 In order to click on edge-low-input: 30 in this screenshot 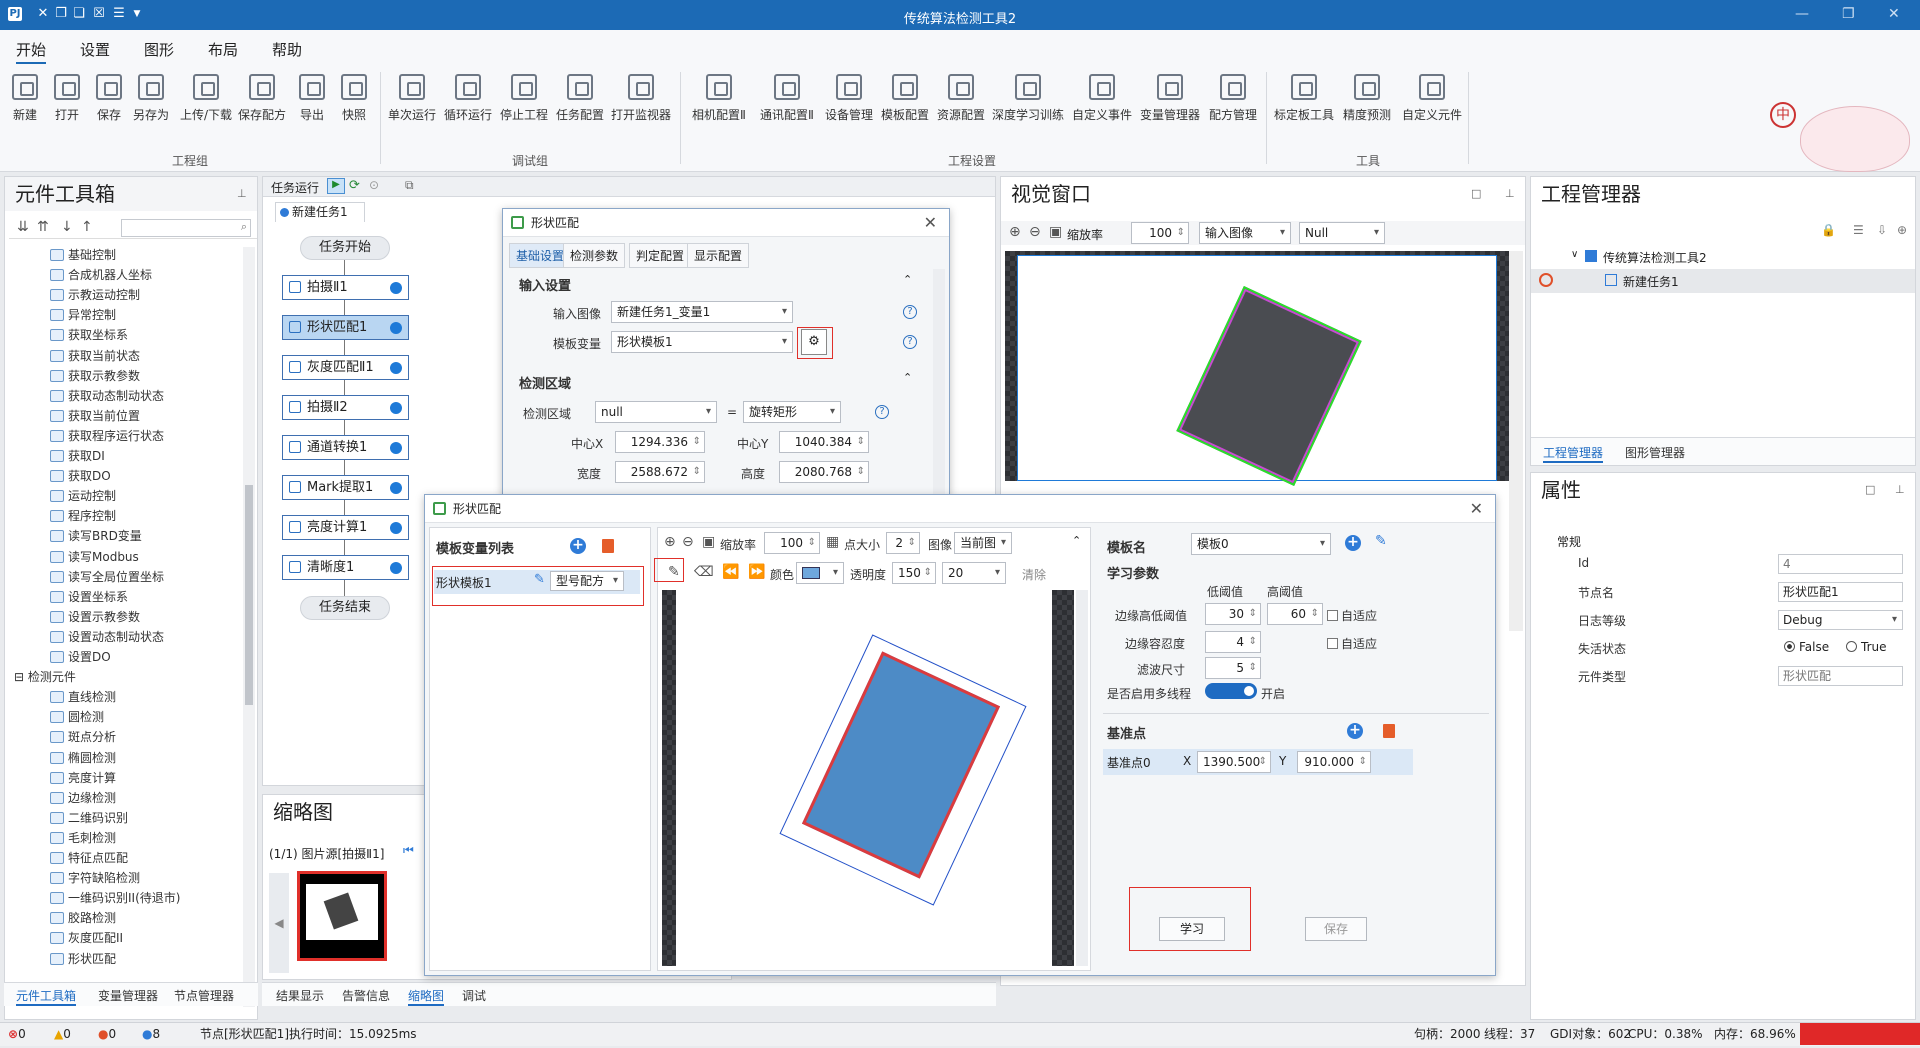, I will do `click(1233, 614)`.